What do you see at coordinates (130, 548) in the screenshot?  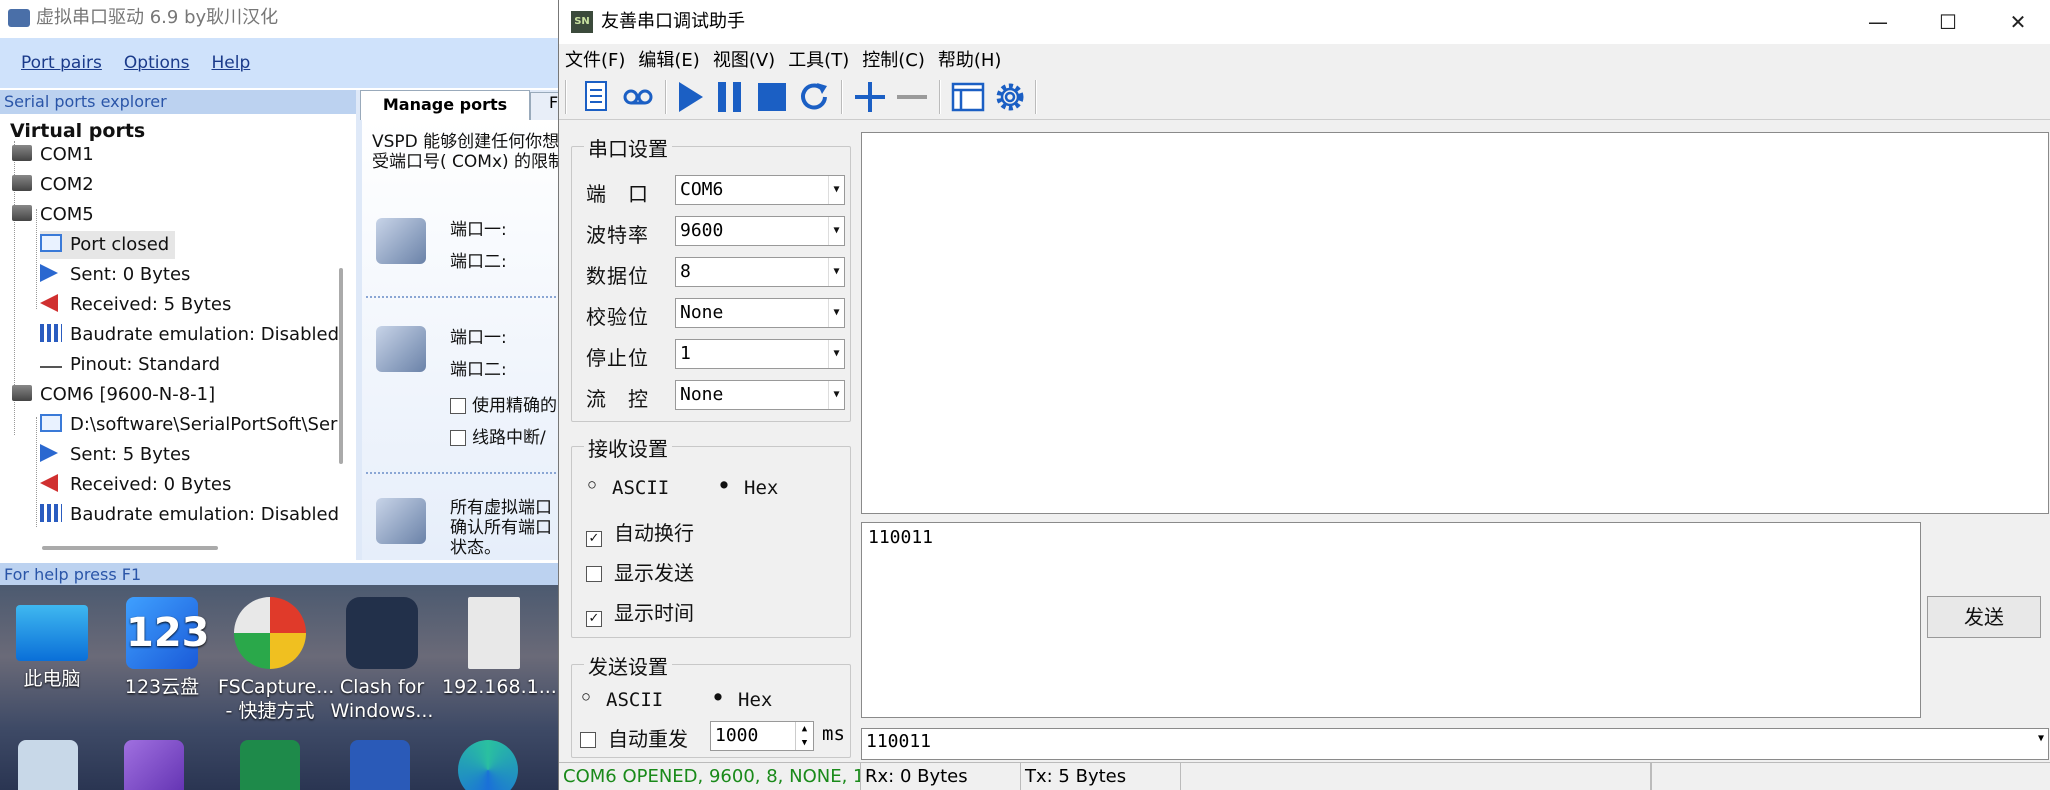 I see `tree-horizontal-scrollbar` at bounding box center [130, 548].